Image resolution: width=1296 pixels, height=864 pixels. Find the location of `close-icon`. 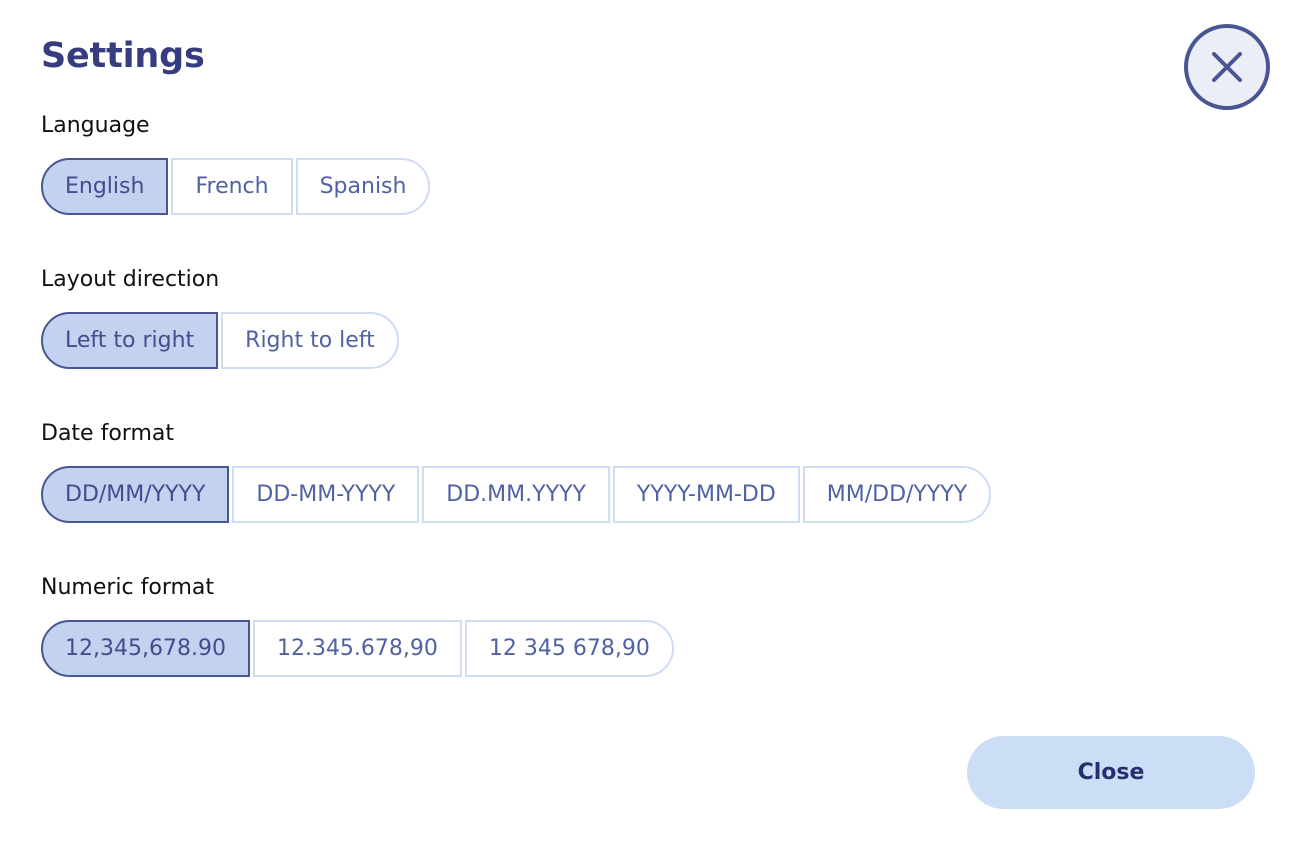

close-icon is located at coordinates (1227, 67).